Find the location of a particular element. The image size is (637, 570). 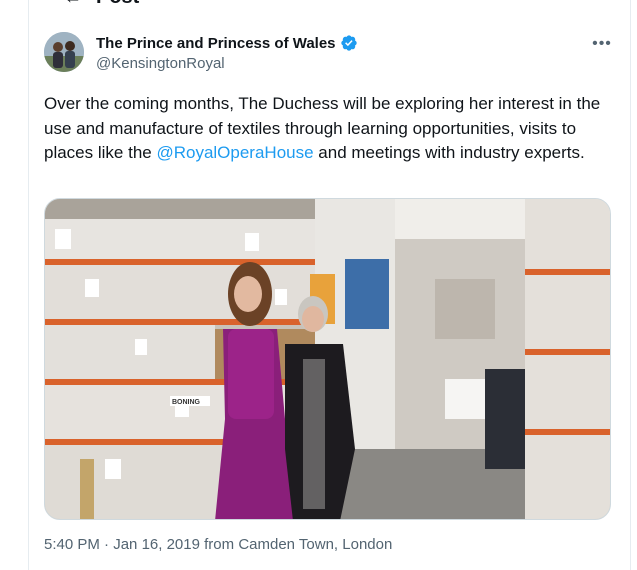

mention-link: @RoyalOperaHouse is located at coordinates (234, 152).